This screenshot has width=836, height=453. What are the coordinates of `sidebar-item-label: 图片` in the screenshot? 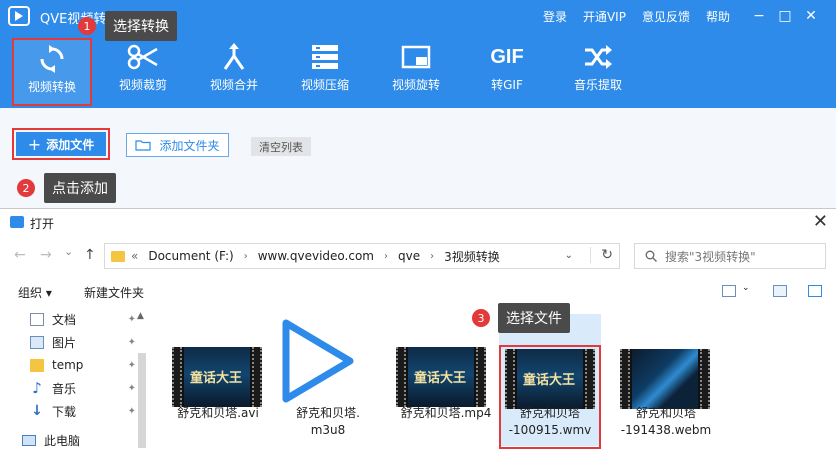 It's located at (64, 342).